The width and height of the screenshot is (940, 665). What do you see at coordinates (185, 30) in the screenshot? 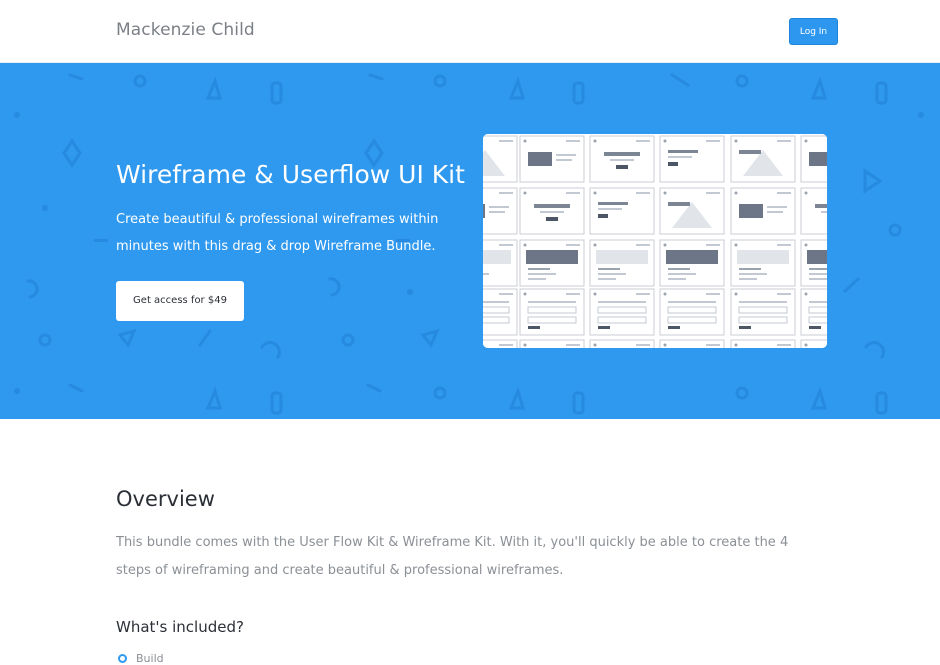
I see `brand-name: Mackenzie Child` at bounding box center [185, 30].